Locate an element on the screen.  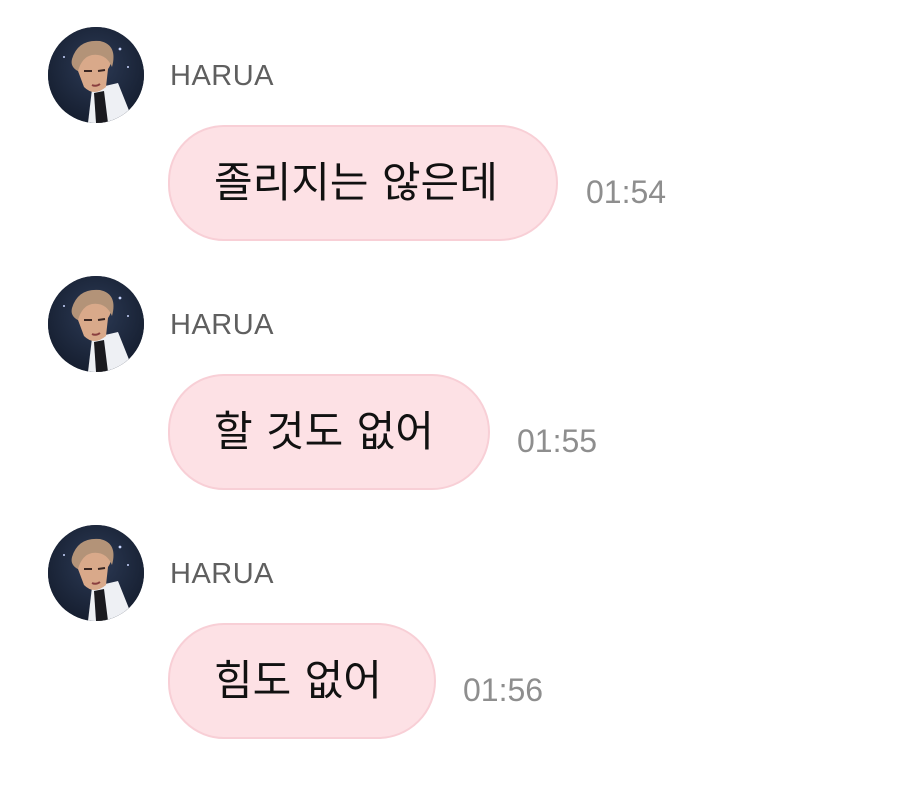
message-timestamp: 01:55 is located at coordinates (557, 441).